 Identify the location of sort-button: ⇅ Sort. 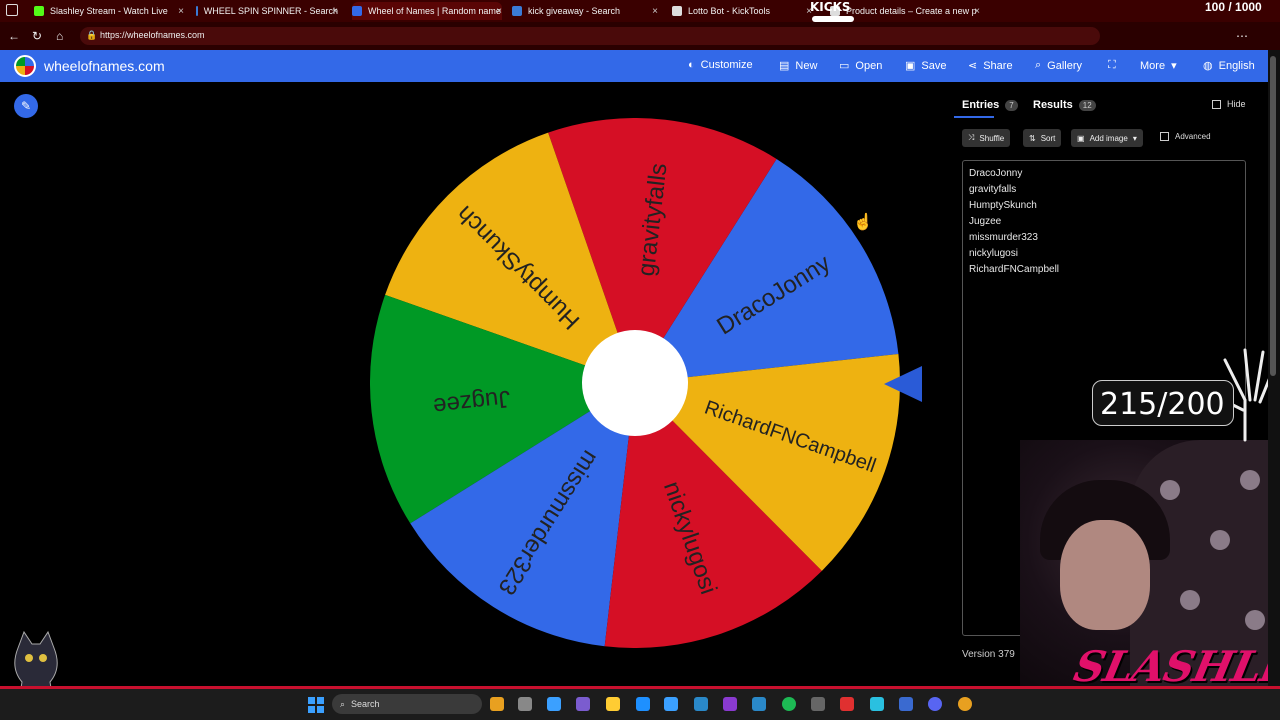
(1042, 138).